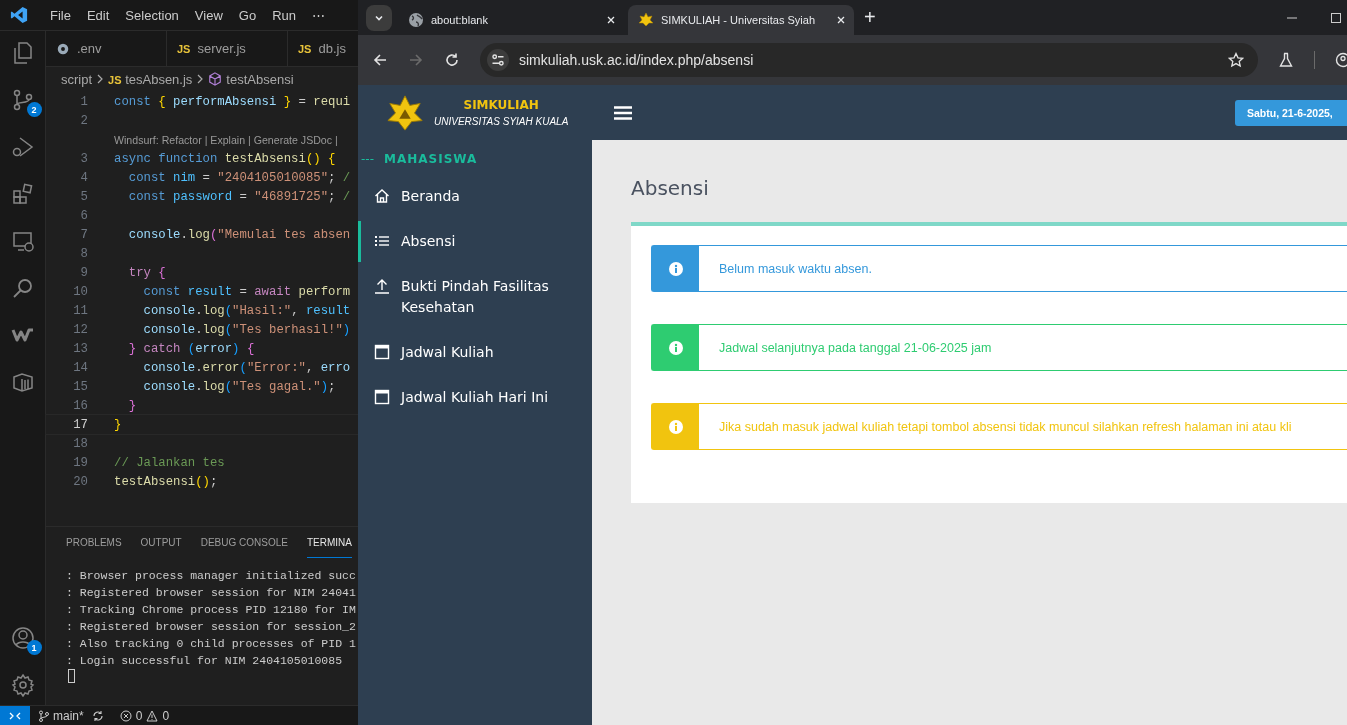  What do you see at coordinates (329, 547) in the screenshot?
I see `panel-tab: TERMINA` at bounding box center [329, 547].